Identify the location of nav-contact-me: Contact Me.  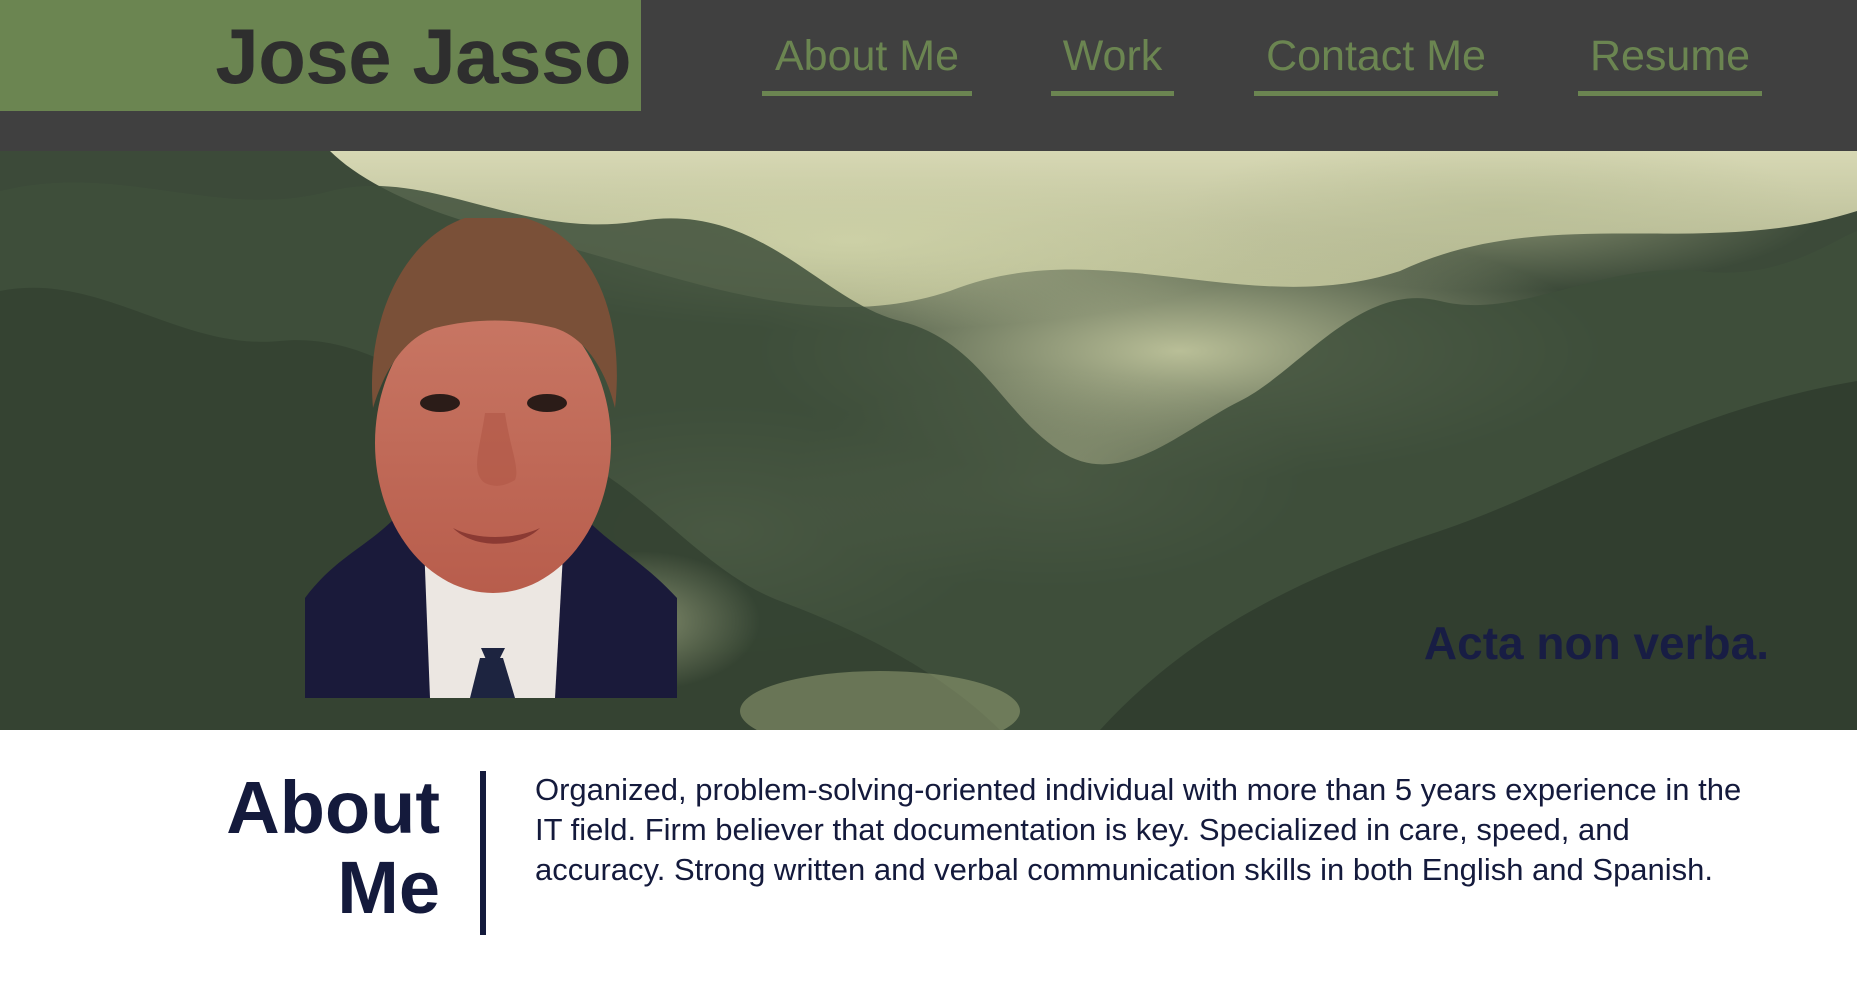
(1376, 62).